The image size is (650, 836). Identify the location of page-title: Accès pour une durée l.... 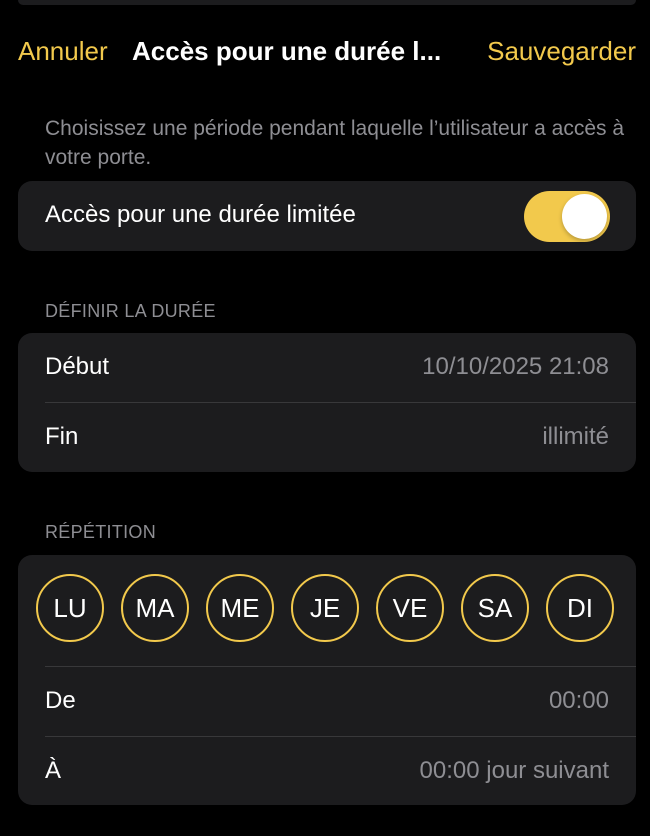
(287, 51).